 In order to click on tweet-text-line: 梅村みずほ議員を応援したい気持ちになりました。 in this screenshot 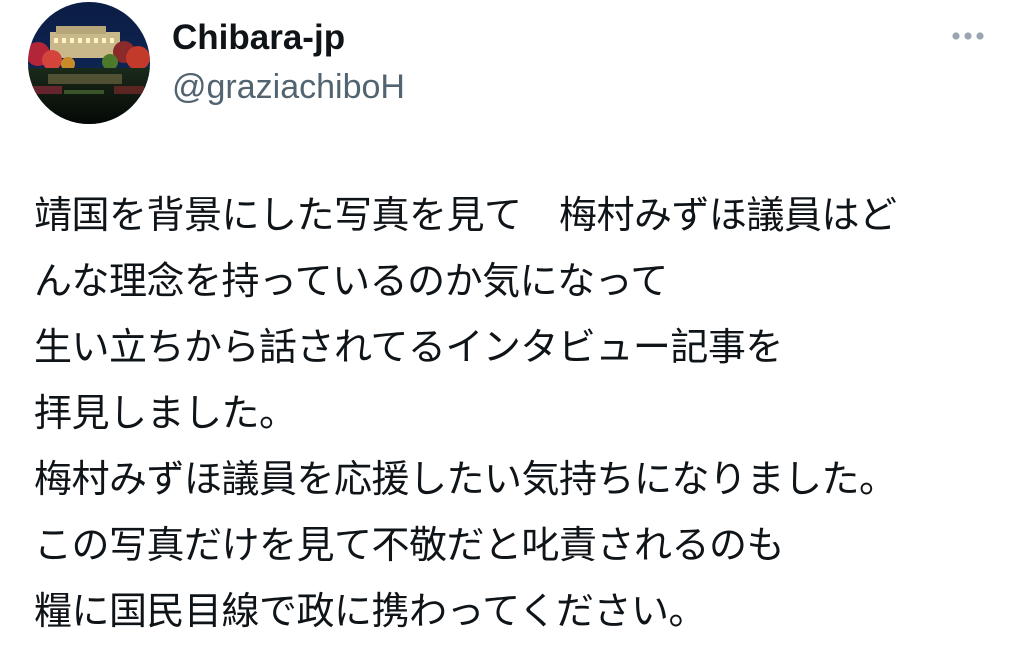, I will do `click(465, 479)`.